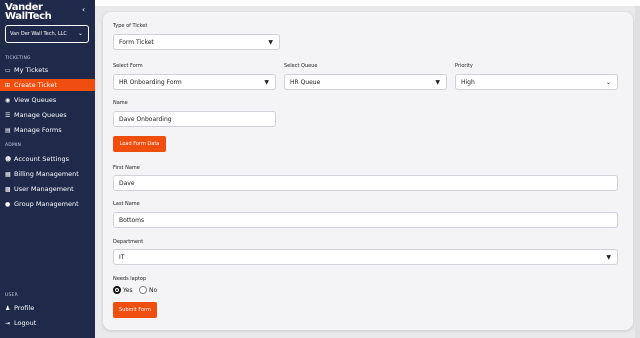  Describe the element at coordinates (301, 66) in the screenshot. I see `select-queue-label: Select Queue` at that location.